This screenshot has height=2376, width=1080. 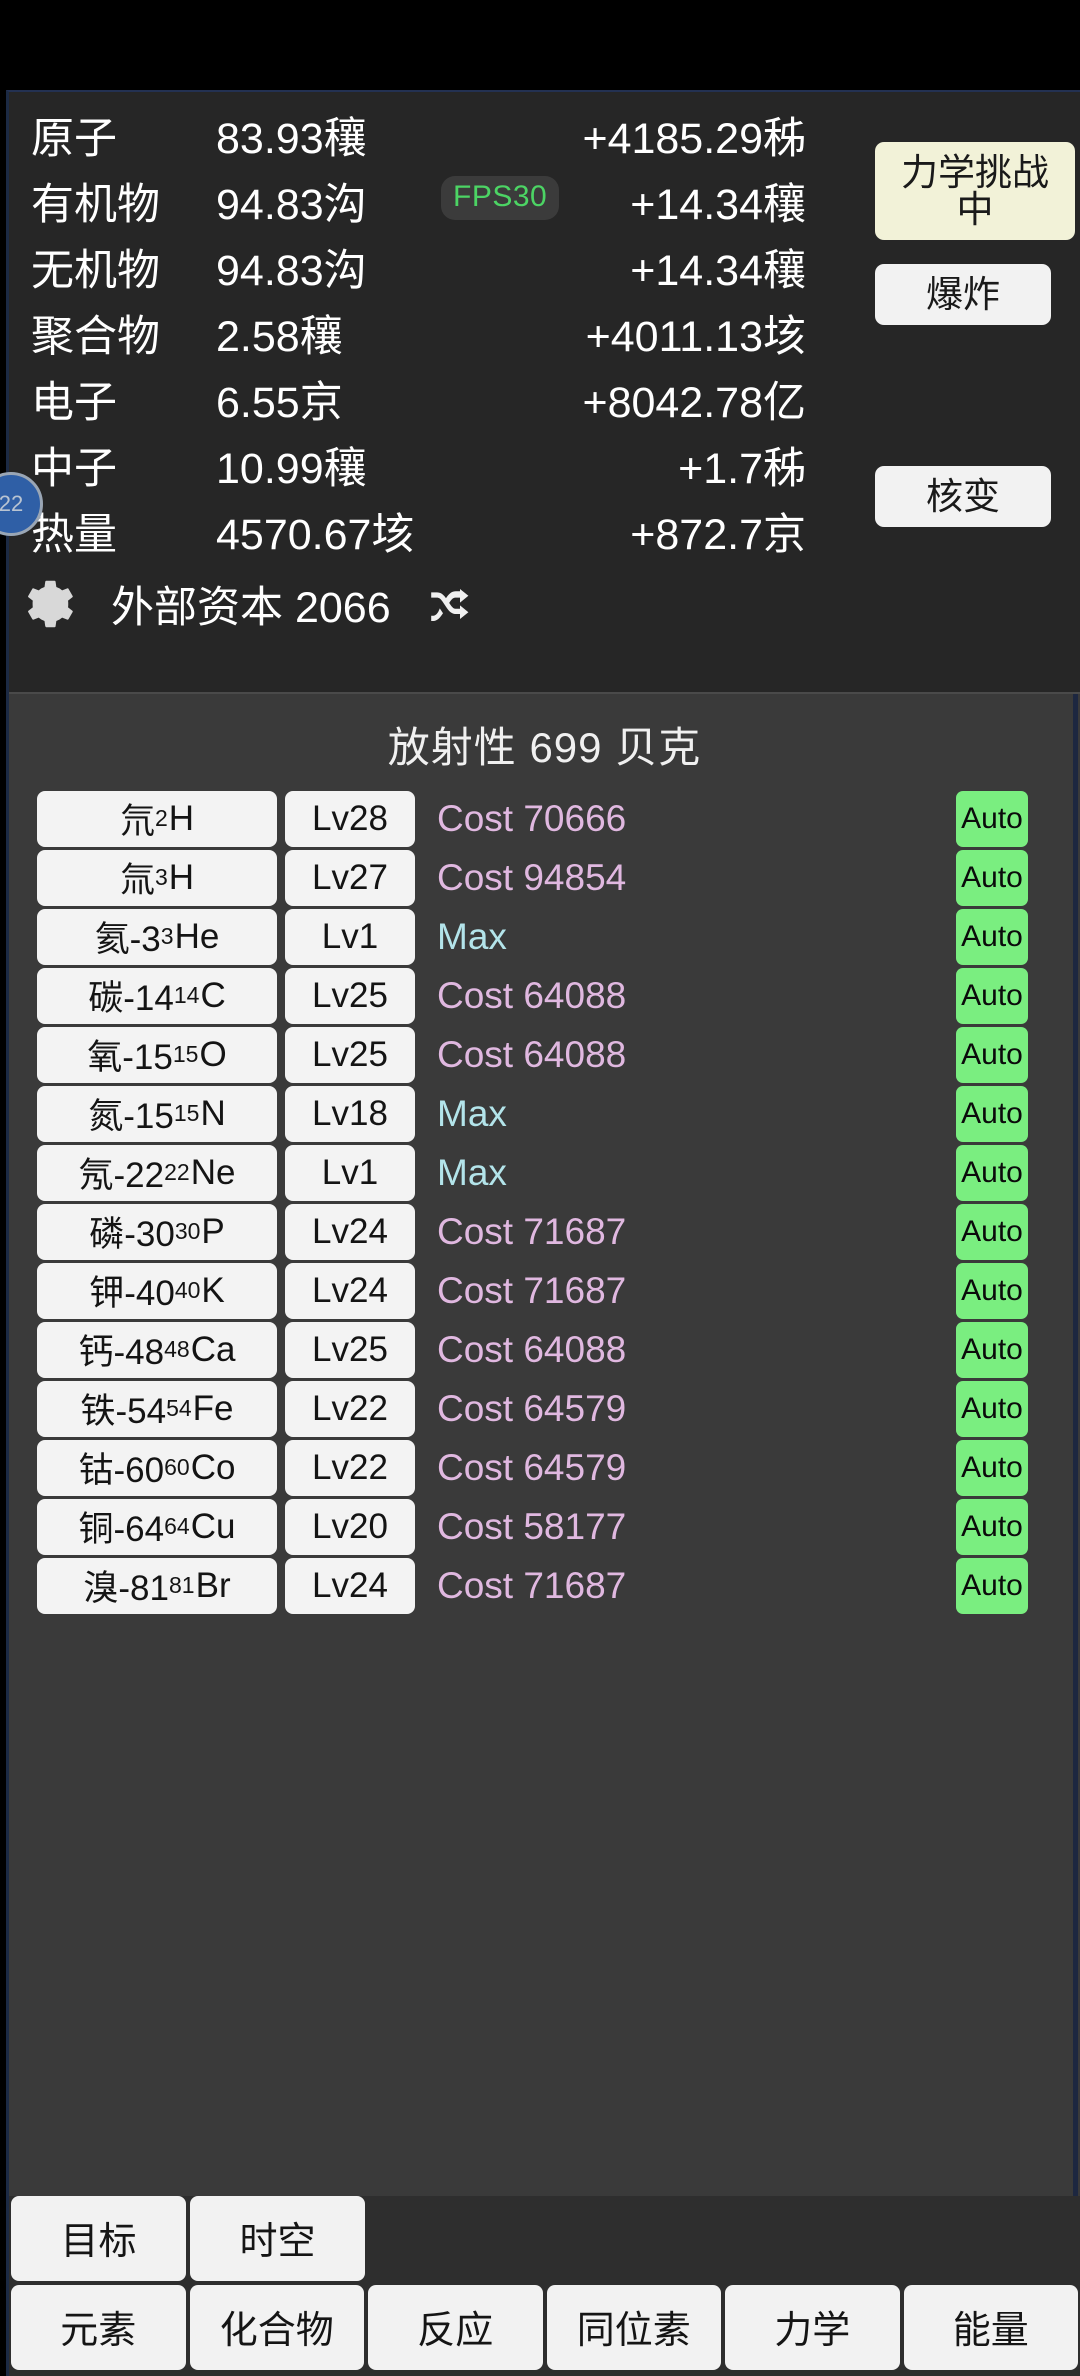 I want to click on stat-name: 有机物, so click(x=95, y=205).